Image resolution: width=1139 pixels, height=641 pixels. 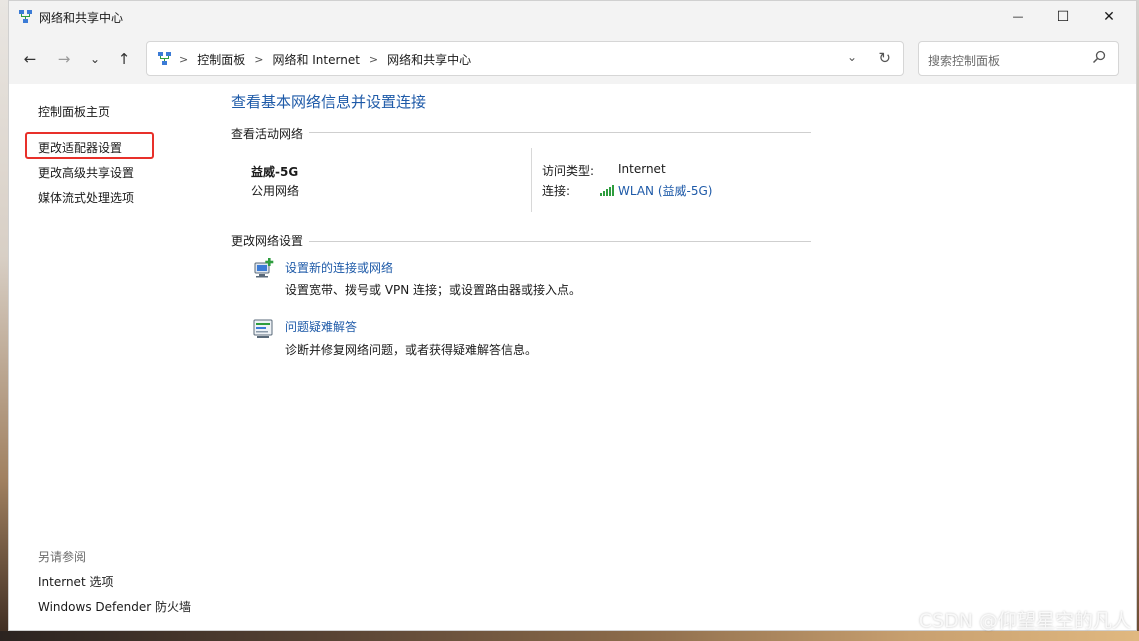 What do you see at coordinates (81, 18) in the screenshot?
I see `window-title: 网络和共享中心` at bounding box center [81, 18].